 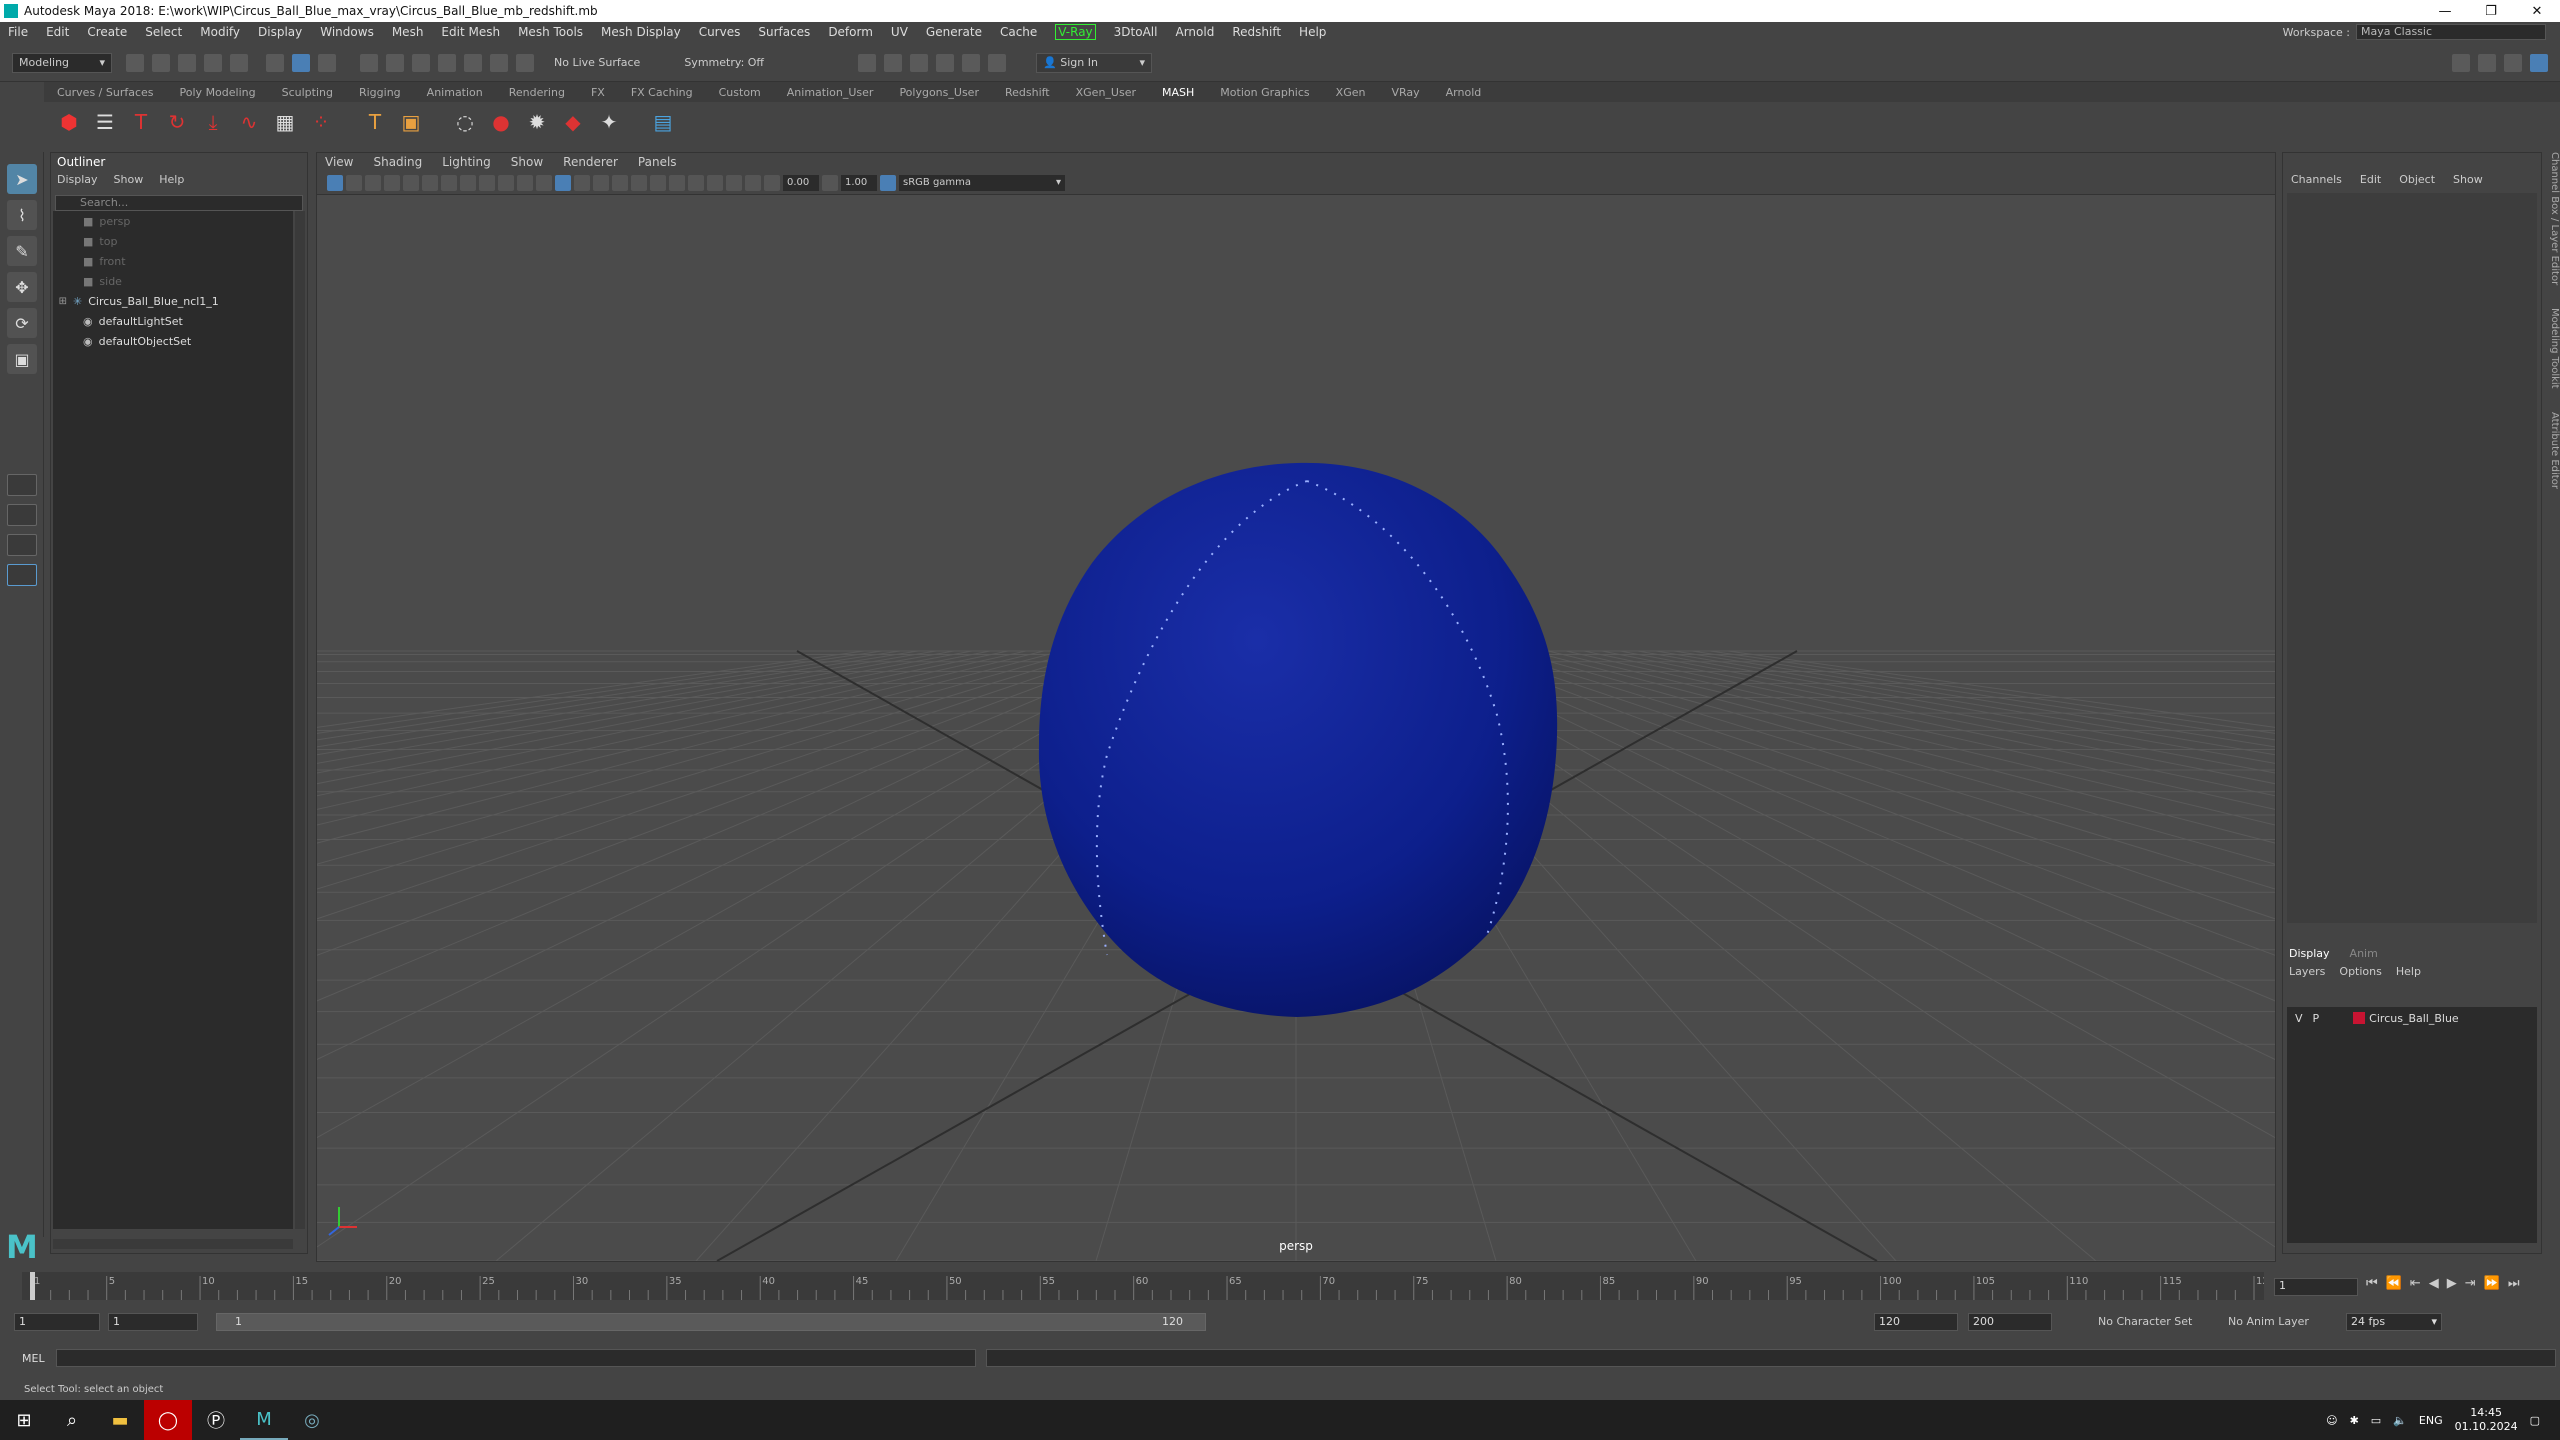 What do you see at coordinates (430, 182) in the screenshot?
I see `film-gate-icon` at bounding box center [430, 182].